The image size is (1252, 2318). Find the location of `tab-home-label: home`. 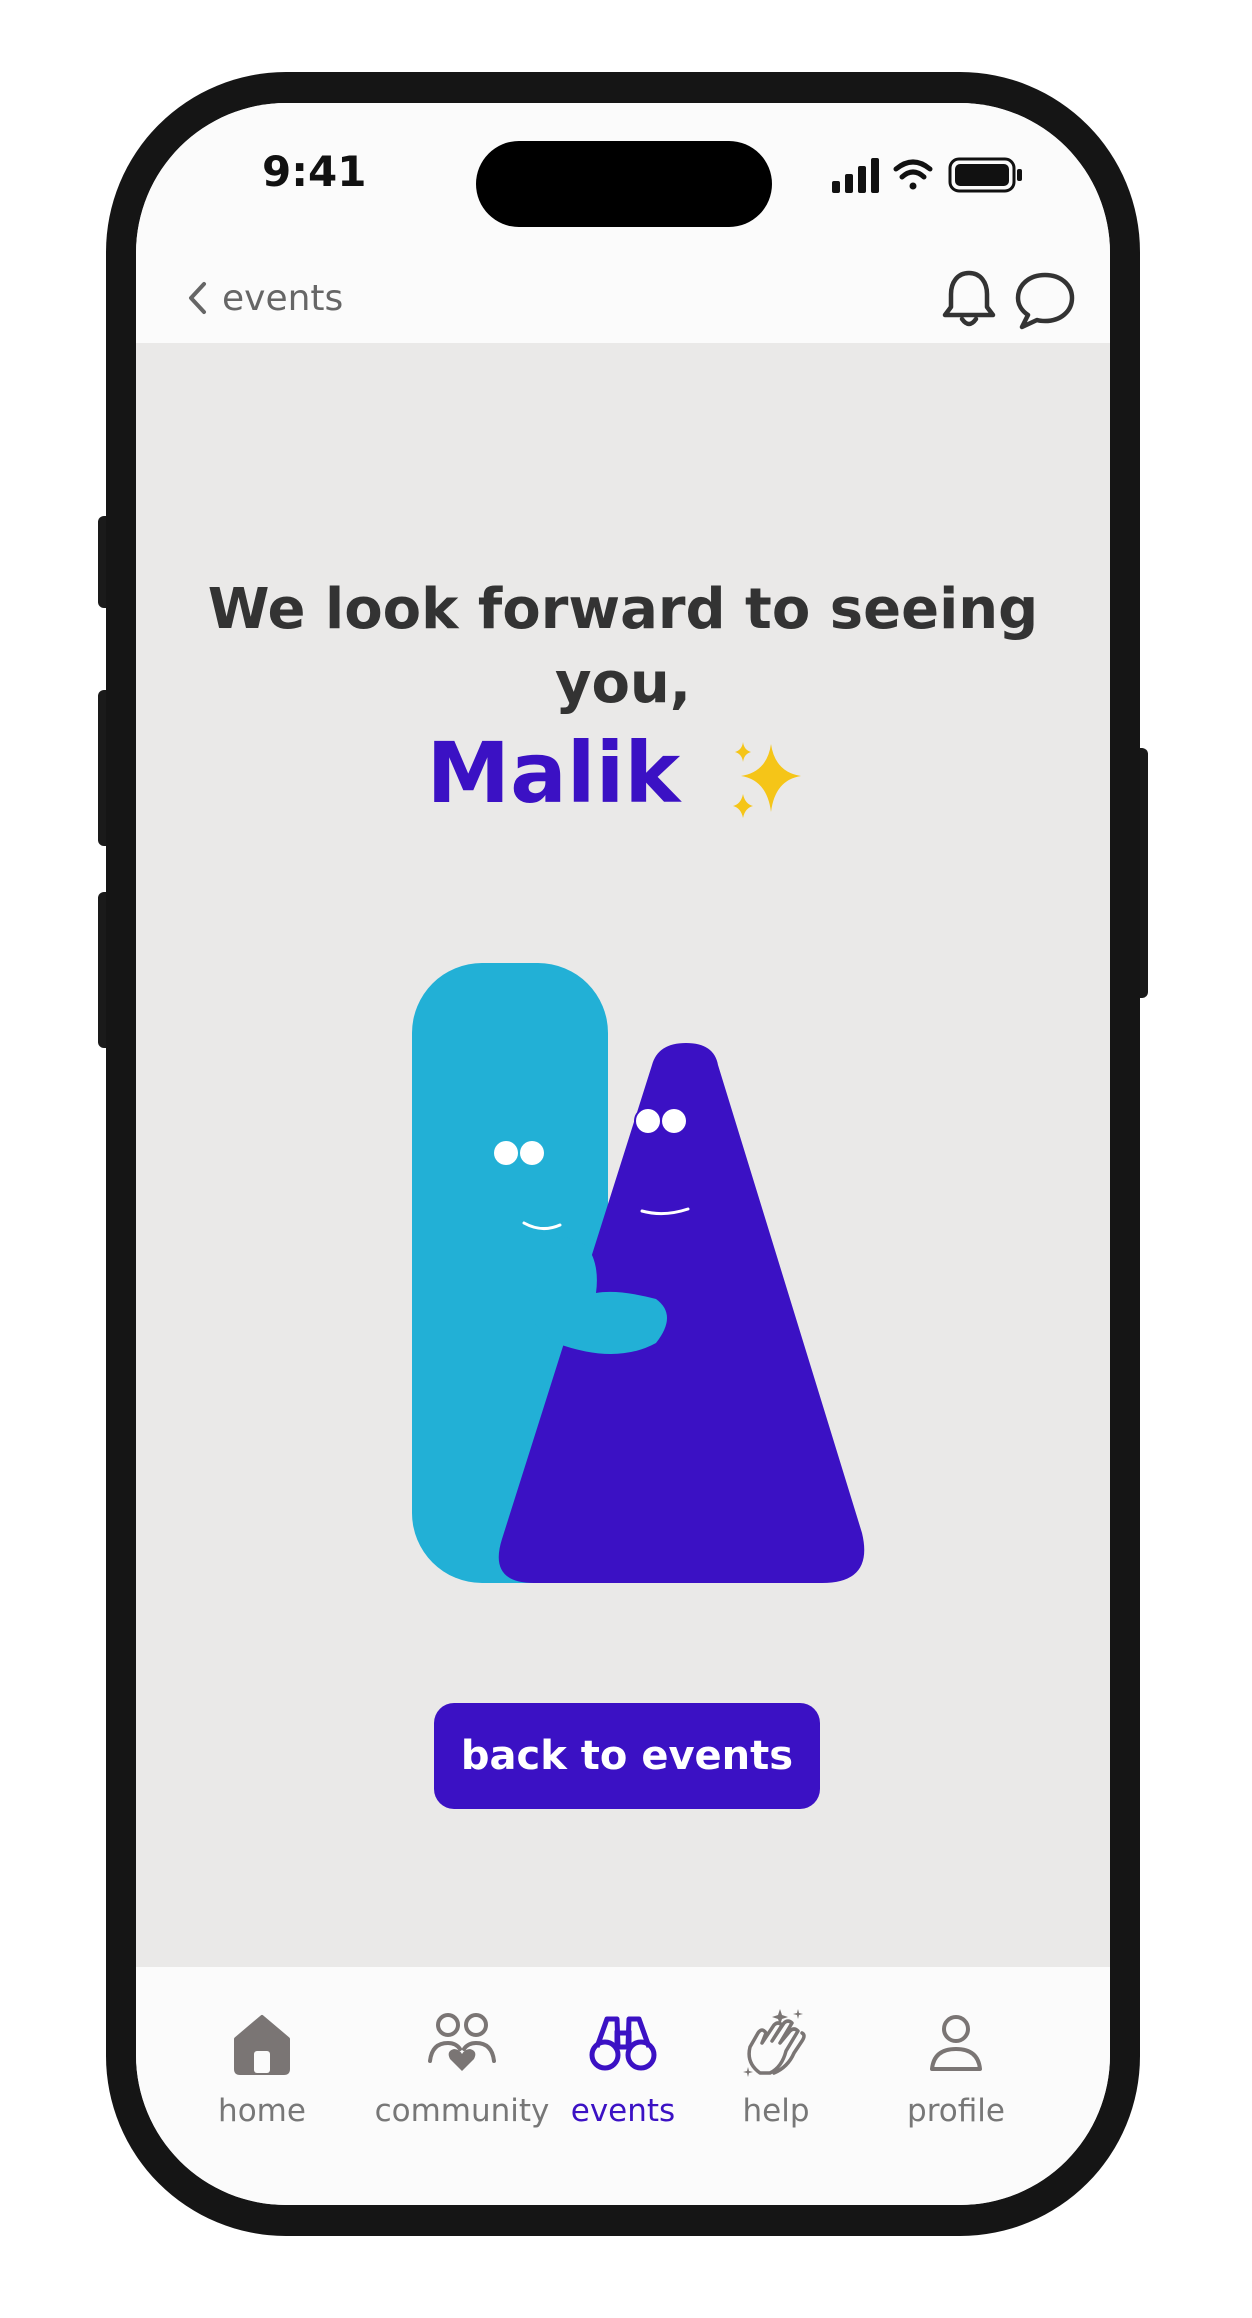

tab-home-label: home is located at coordinates (262, 2111).